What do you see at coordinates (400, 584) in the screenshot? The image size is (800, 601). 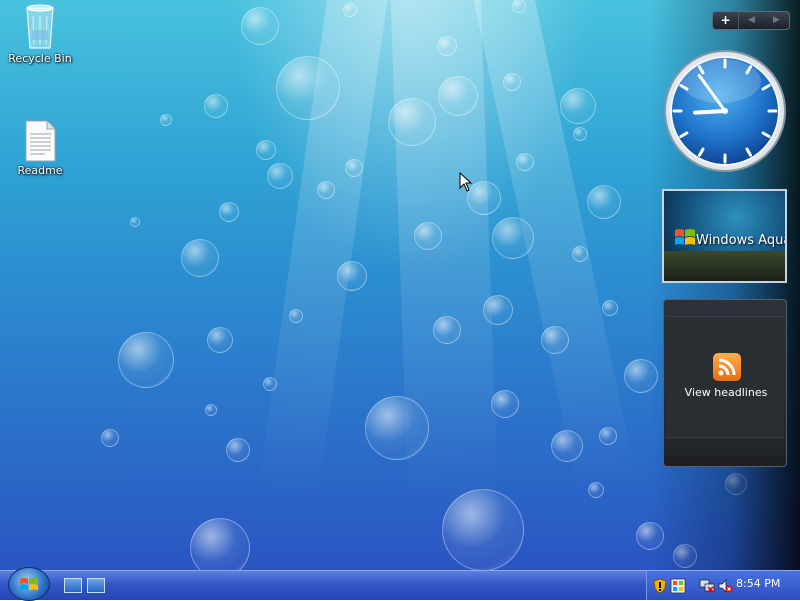 I see `taskbar: 8:54 PM` at bounding box center [400, 584].